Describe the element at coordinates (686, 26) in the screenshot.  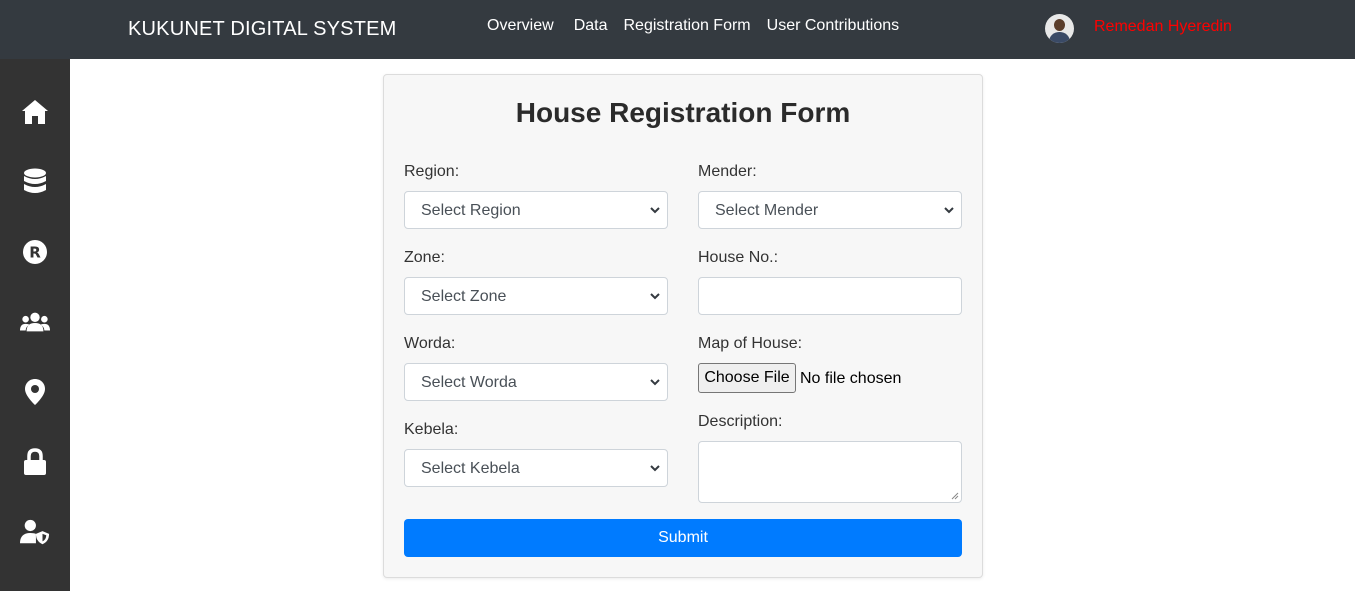
I see `nav-item-registration-form: Registration Form` at that location.